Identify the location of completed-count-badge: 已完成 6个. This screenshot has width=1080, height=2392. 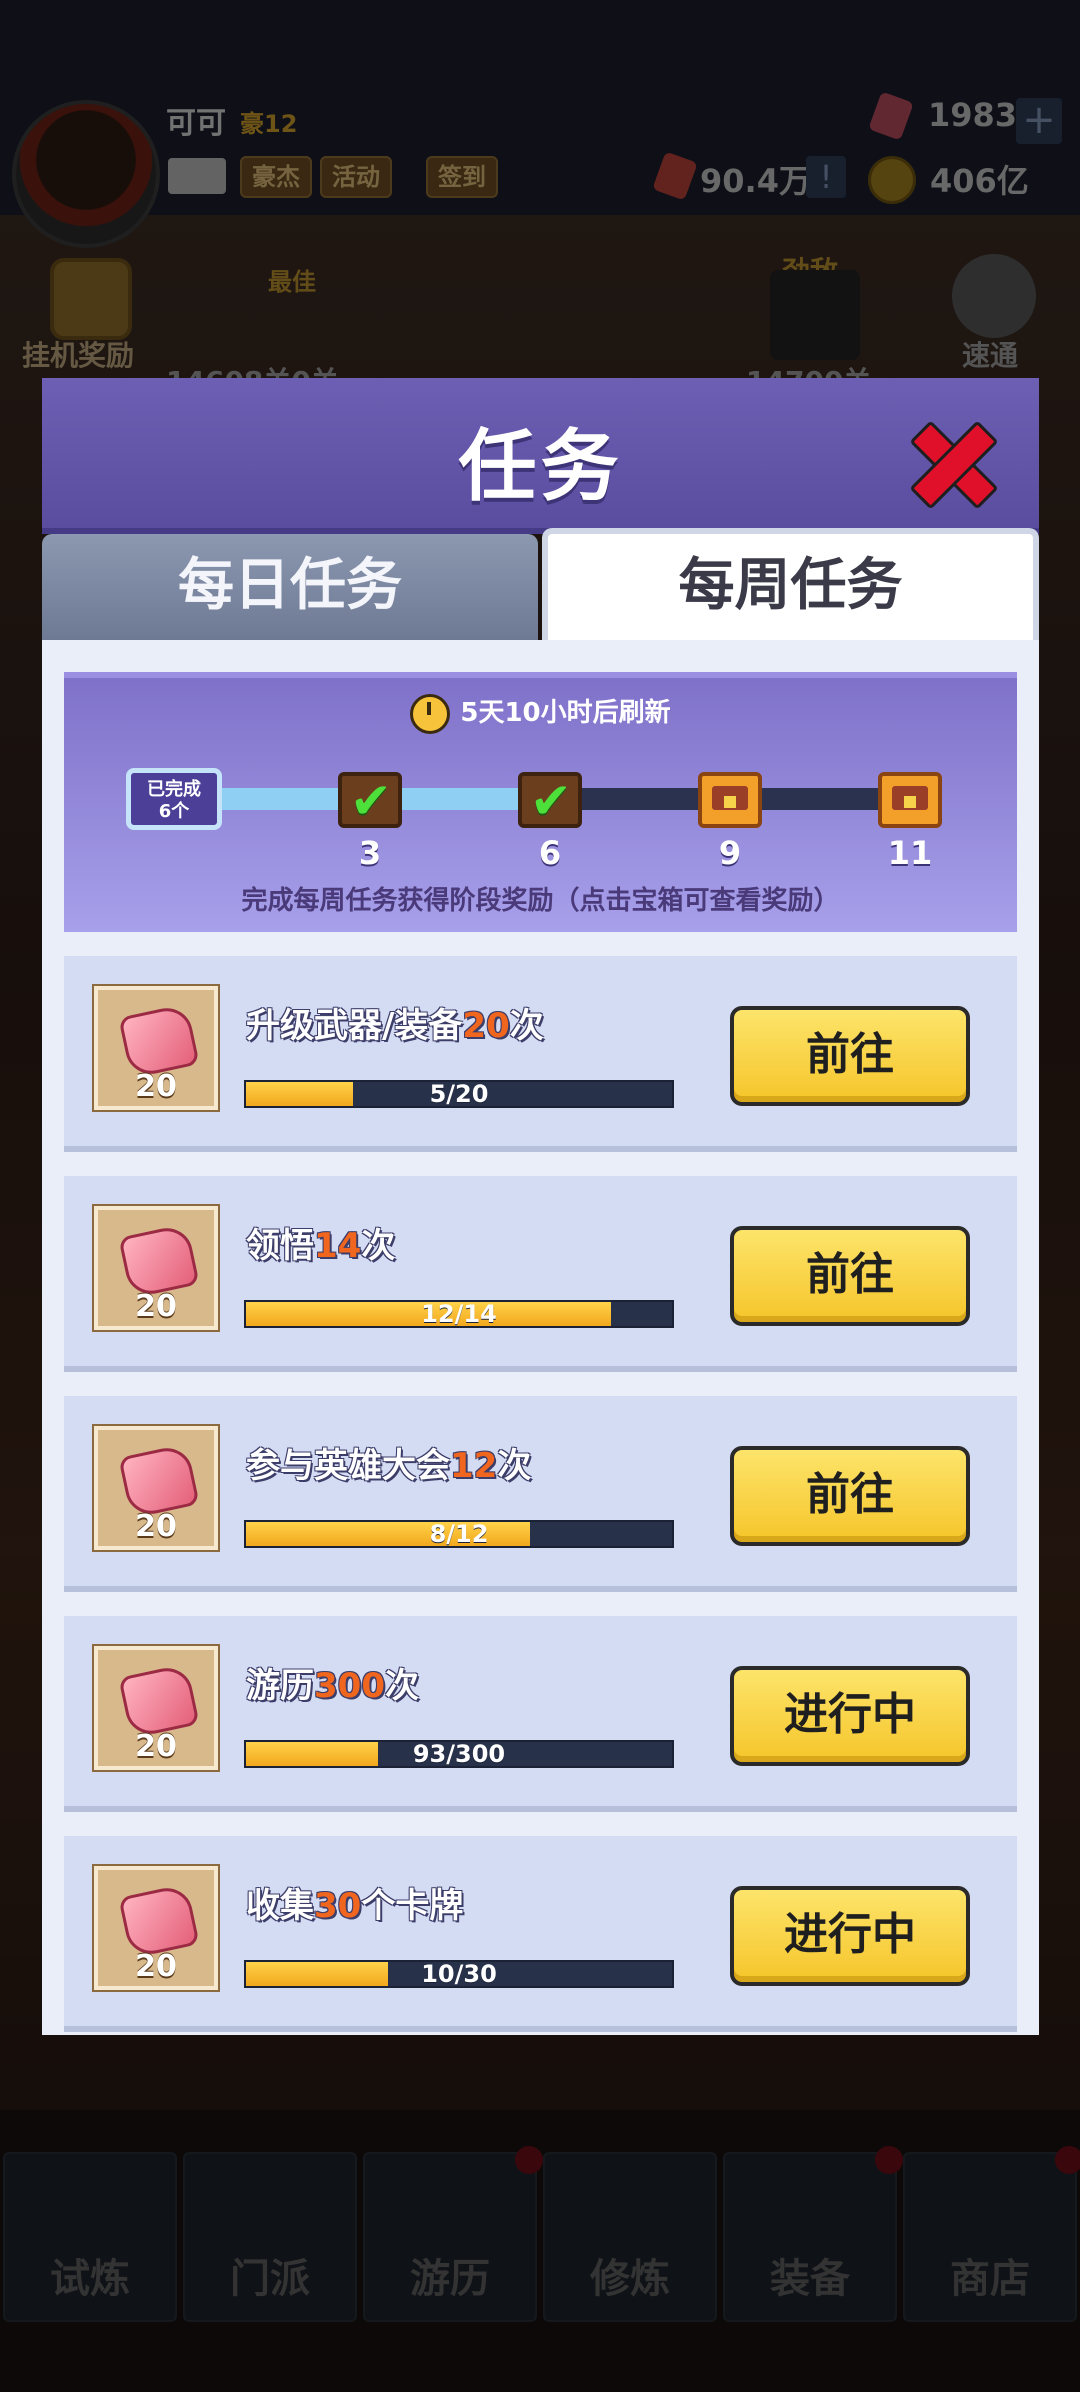
(174, 799).